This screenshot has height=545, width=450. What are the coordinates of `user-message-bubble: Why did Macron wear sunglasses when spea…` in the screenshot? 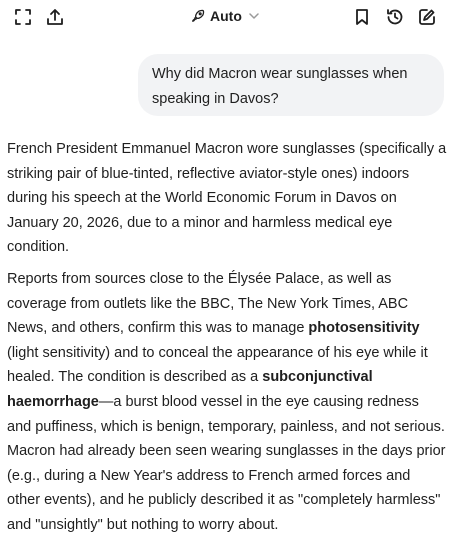 It's located at (291, 85).